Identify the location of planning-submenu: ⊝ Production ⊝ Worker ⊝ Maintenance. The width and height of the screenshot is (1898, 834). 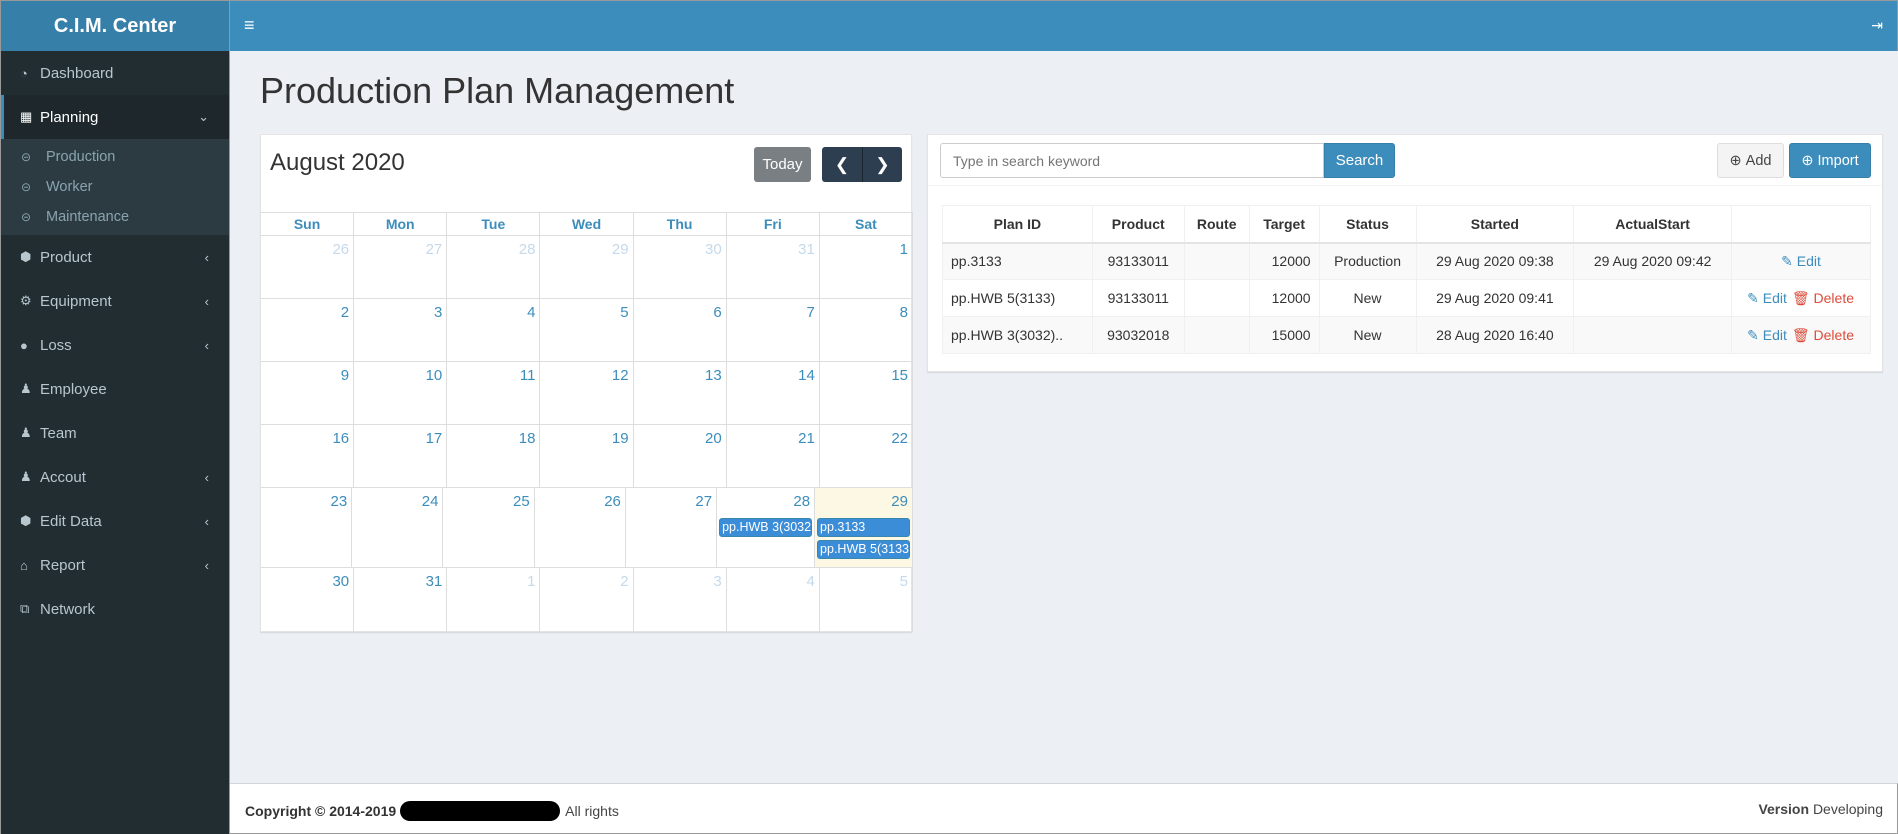
(115, 187).